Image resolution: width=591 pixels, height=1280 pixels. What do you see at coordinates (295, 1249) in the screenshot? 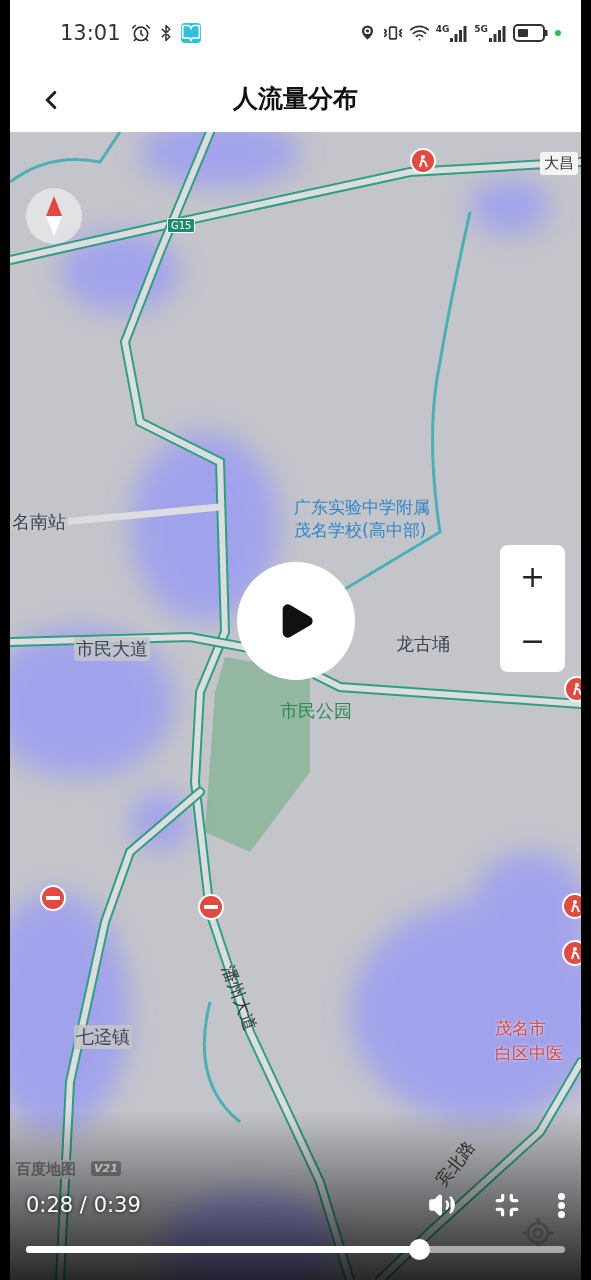
I see `progress-track` at bounding box center [295, 1249].